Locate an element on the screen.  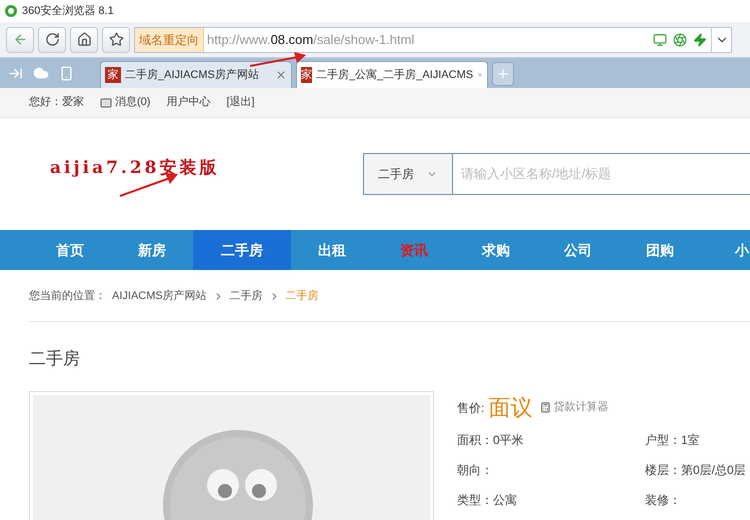
detail-text: 朝向： is located at coordinates (475, 470).